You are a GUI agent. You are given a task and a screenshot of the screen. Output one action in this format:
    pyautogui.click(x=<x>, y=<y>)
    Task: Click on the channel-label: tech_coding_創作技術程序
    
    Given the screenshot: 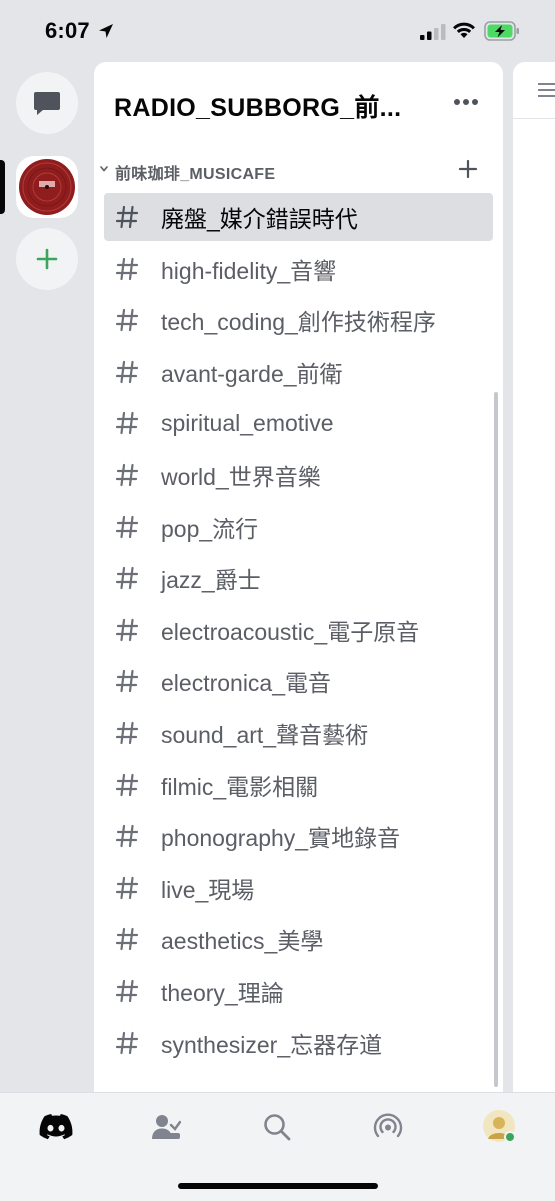 What is the action you would take?
    pyautogui.click(x=298, y=322)
    